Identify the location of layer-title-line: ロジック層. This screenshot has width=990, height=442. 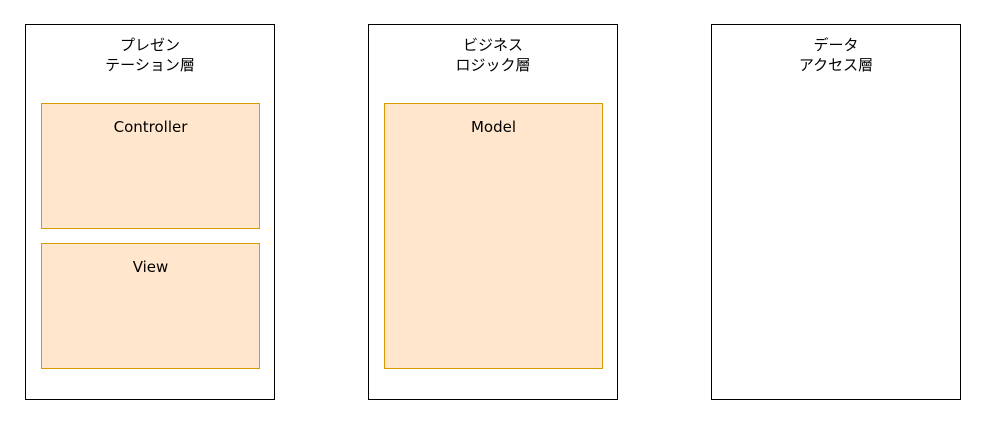
(493, 65).